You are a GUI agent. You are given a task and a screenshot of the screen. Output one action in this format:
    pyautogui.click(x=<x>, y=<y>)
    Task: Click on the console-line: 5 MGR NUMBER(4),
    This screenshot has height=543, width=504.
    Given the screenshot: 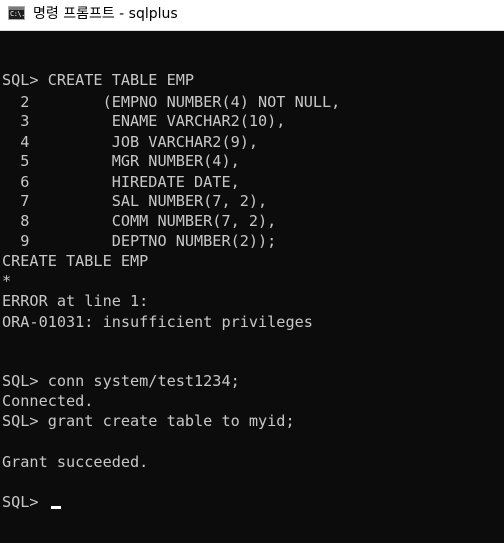 What is the action you would take?
    pyautogui.click(x=121, y=161)
    